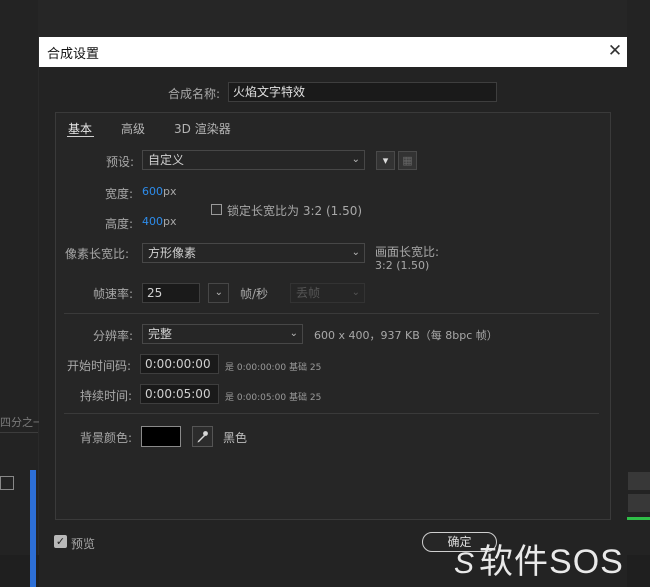  What do you see at coordinates (119, 194) in the screenshot?
I see `width-label: 宽度:` at bounding box center [119, 194].